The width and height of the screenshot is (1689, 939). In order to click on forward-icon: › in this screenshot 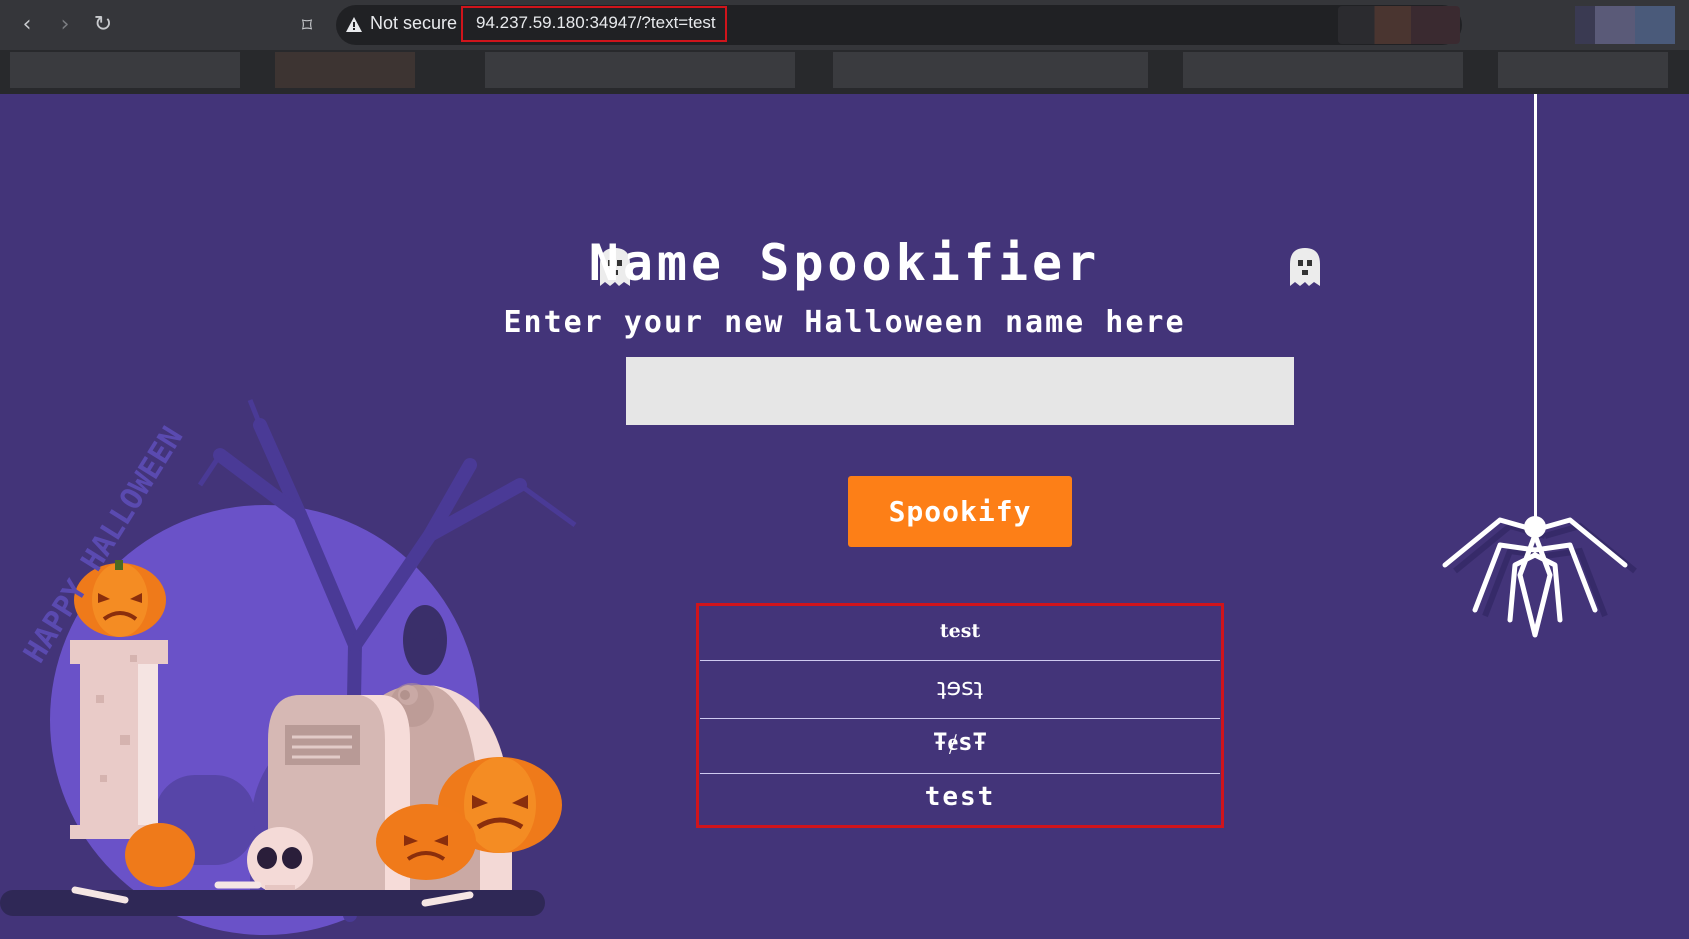, I will do `click(65, 25)`.